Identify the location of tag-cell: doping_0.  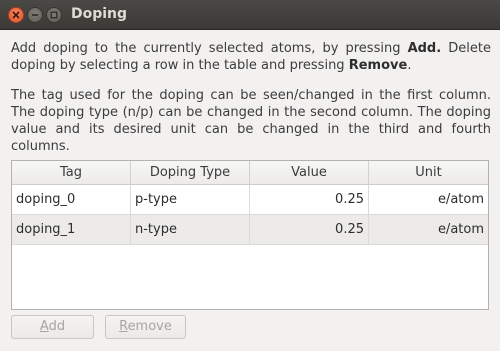
(71, 200).